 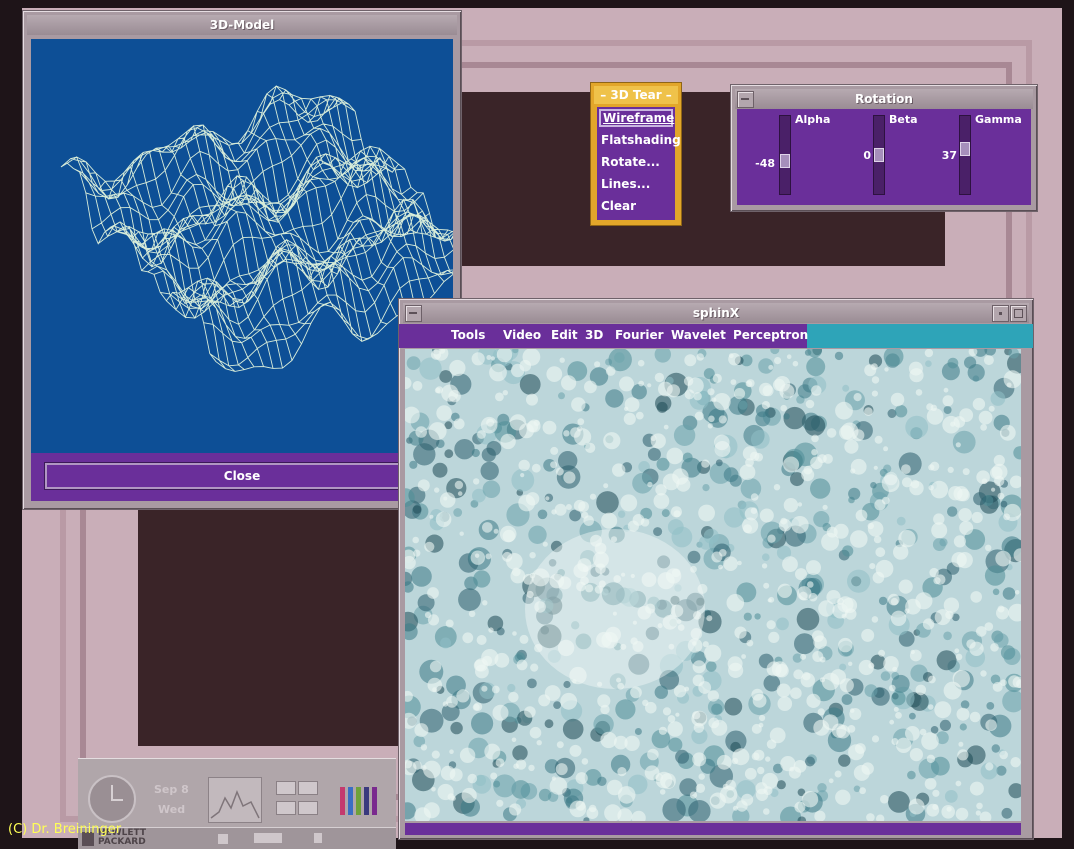 I want to click on menu-3d: 3D, so click(x=594, y=335).